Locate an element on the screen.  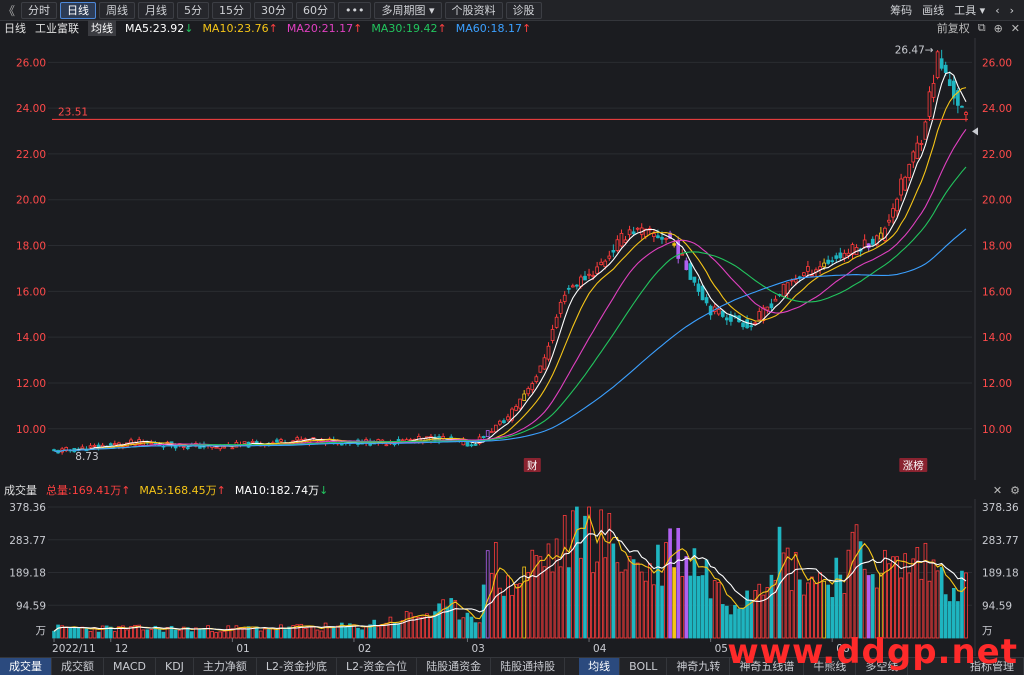
volume-title: 成交量 is located at coordinates (20, 490).